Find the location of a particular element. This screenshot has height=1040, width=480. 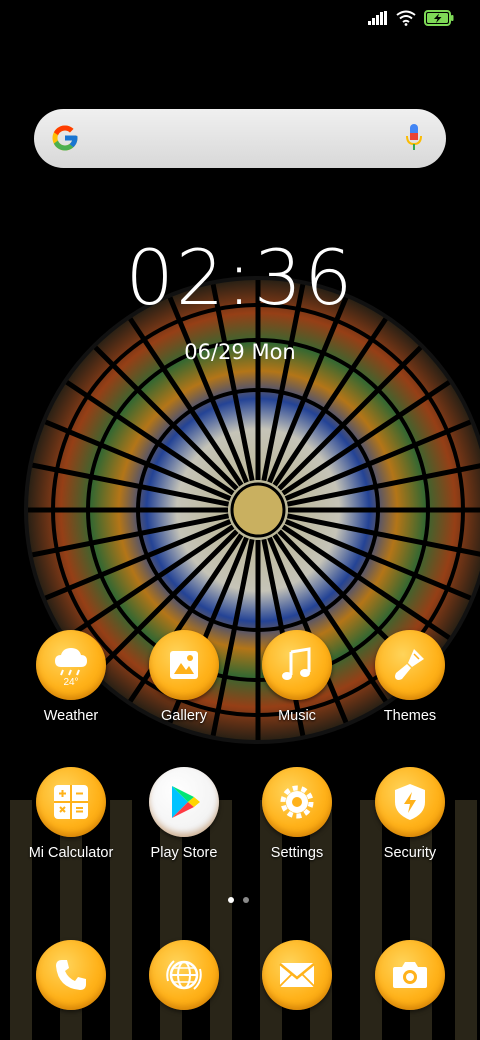

app-label: Gallery is located at coordinates (184, 716).